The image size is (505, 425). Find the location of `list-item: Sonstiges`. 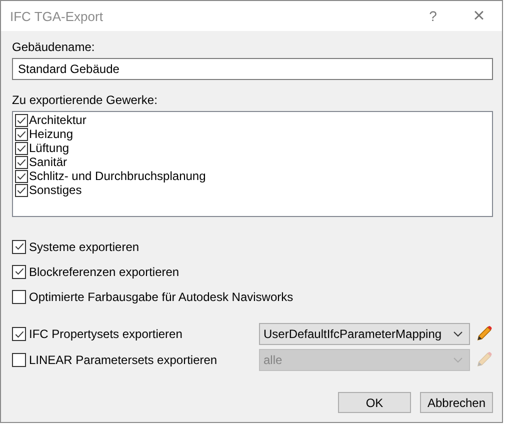

list-item: Sonstiges is located at coordinates (252, 190).